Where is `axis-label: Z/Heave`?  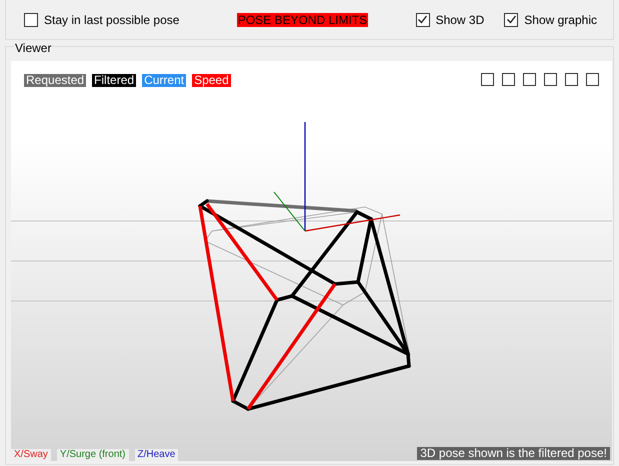
axis-label: Z/Heave is located at coordinates (156, 455).